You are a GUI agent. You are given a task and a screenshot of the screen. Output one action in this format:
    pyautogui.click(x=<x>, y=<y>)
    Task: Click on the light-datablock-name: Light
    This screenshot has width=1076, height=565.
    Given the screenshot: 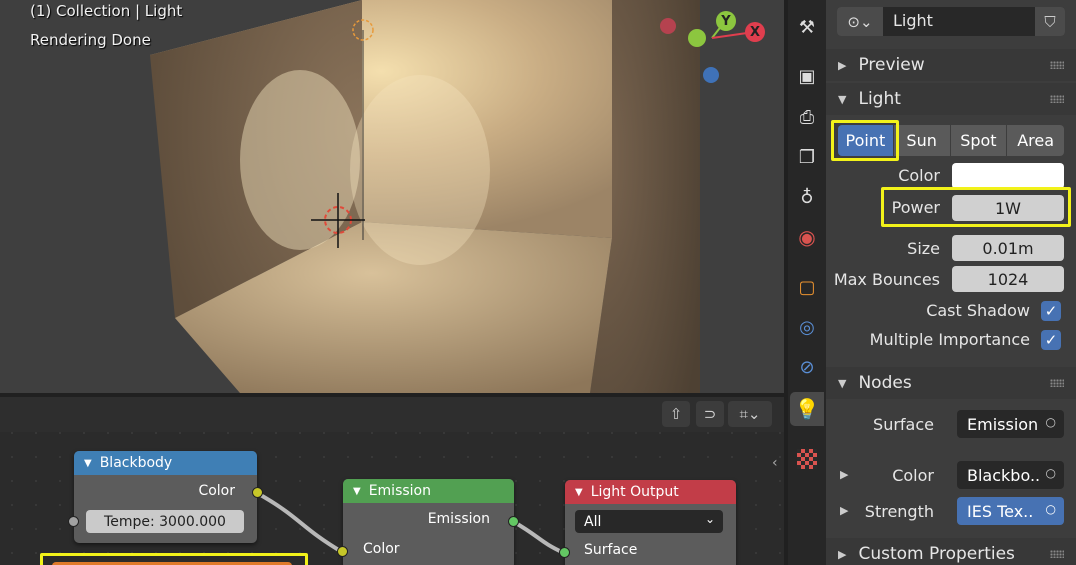 What is the action you would take?
    pyautogui.click(x=913, y=20)
    